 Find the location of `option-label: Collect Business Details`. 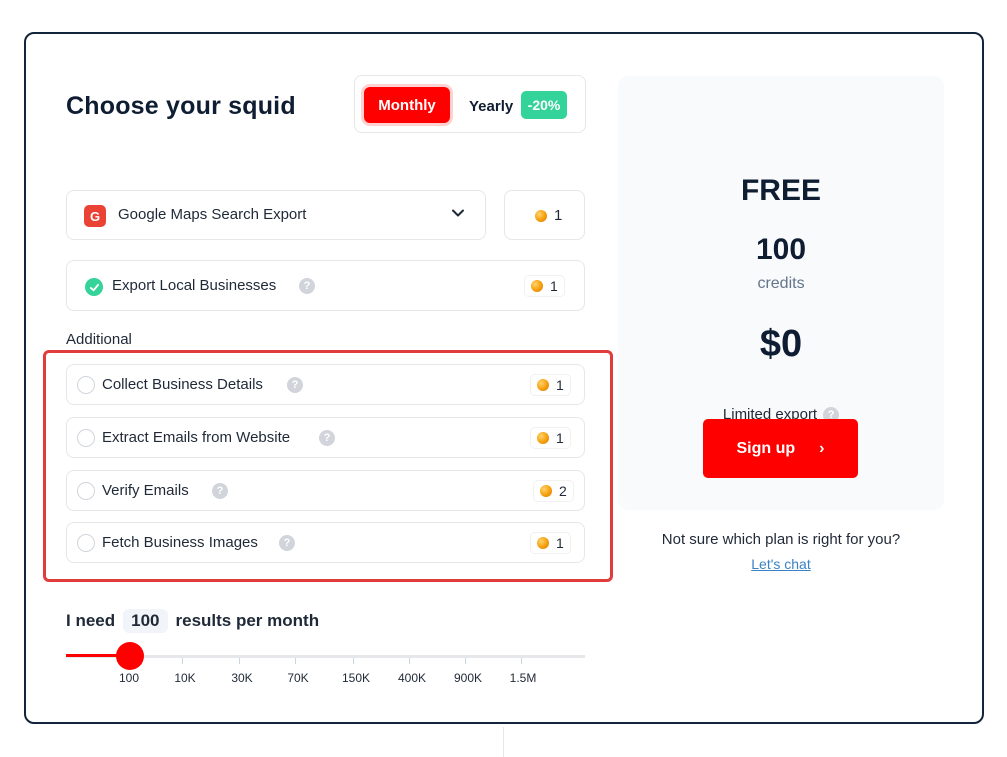

option-label: Collect Business Details is located at coordinates (182, 384).